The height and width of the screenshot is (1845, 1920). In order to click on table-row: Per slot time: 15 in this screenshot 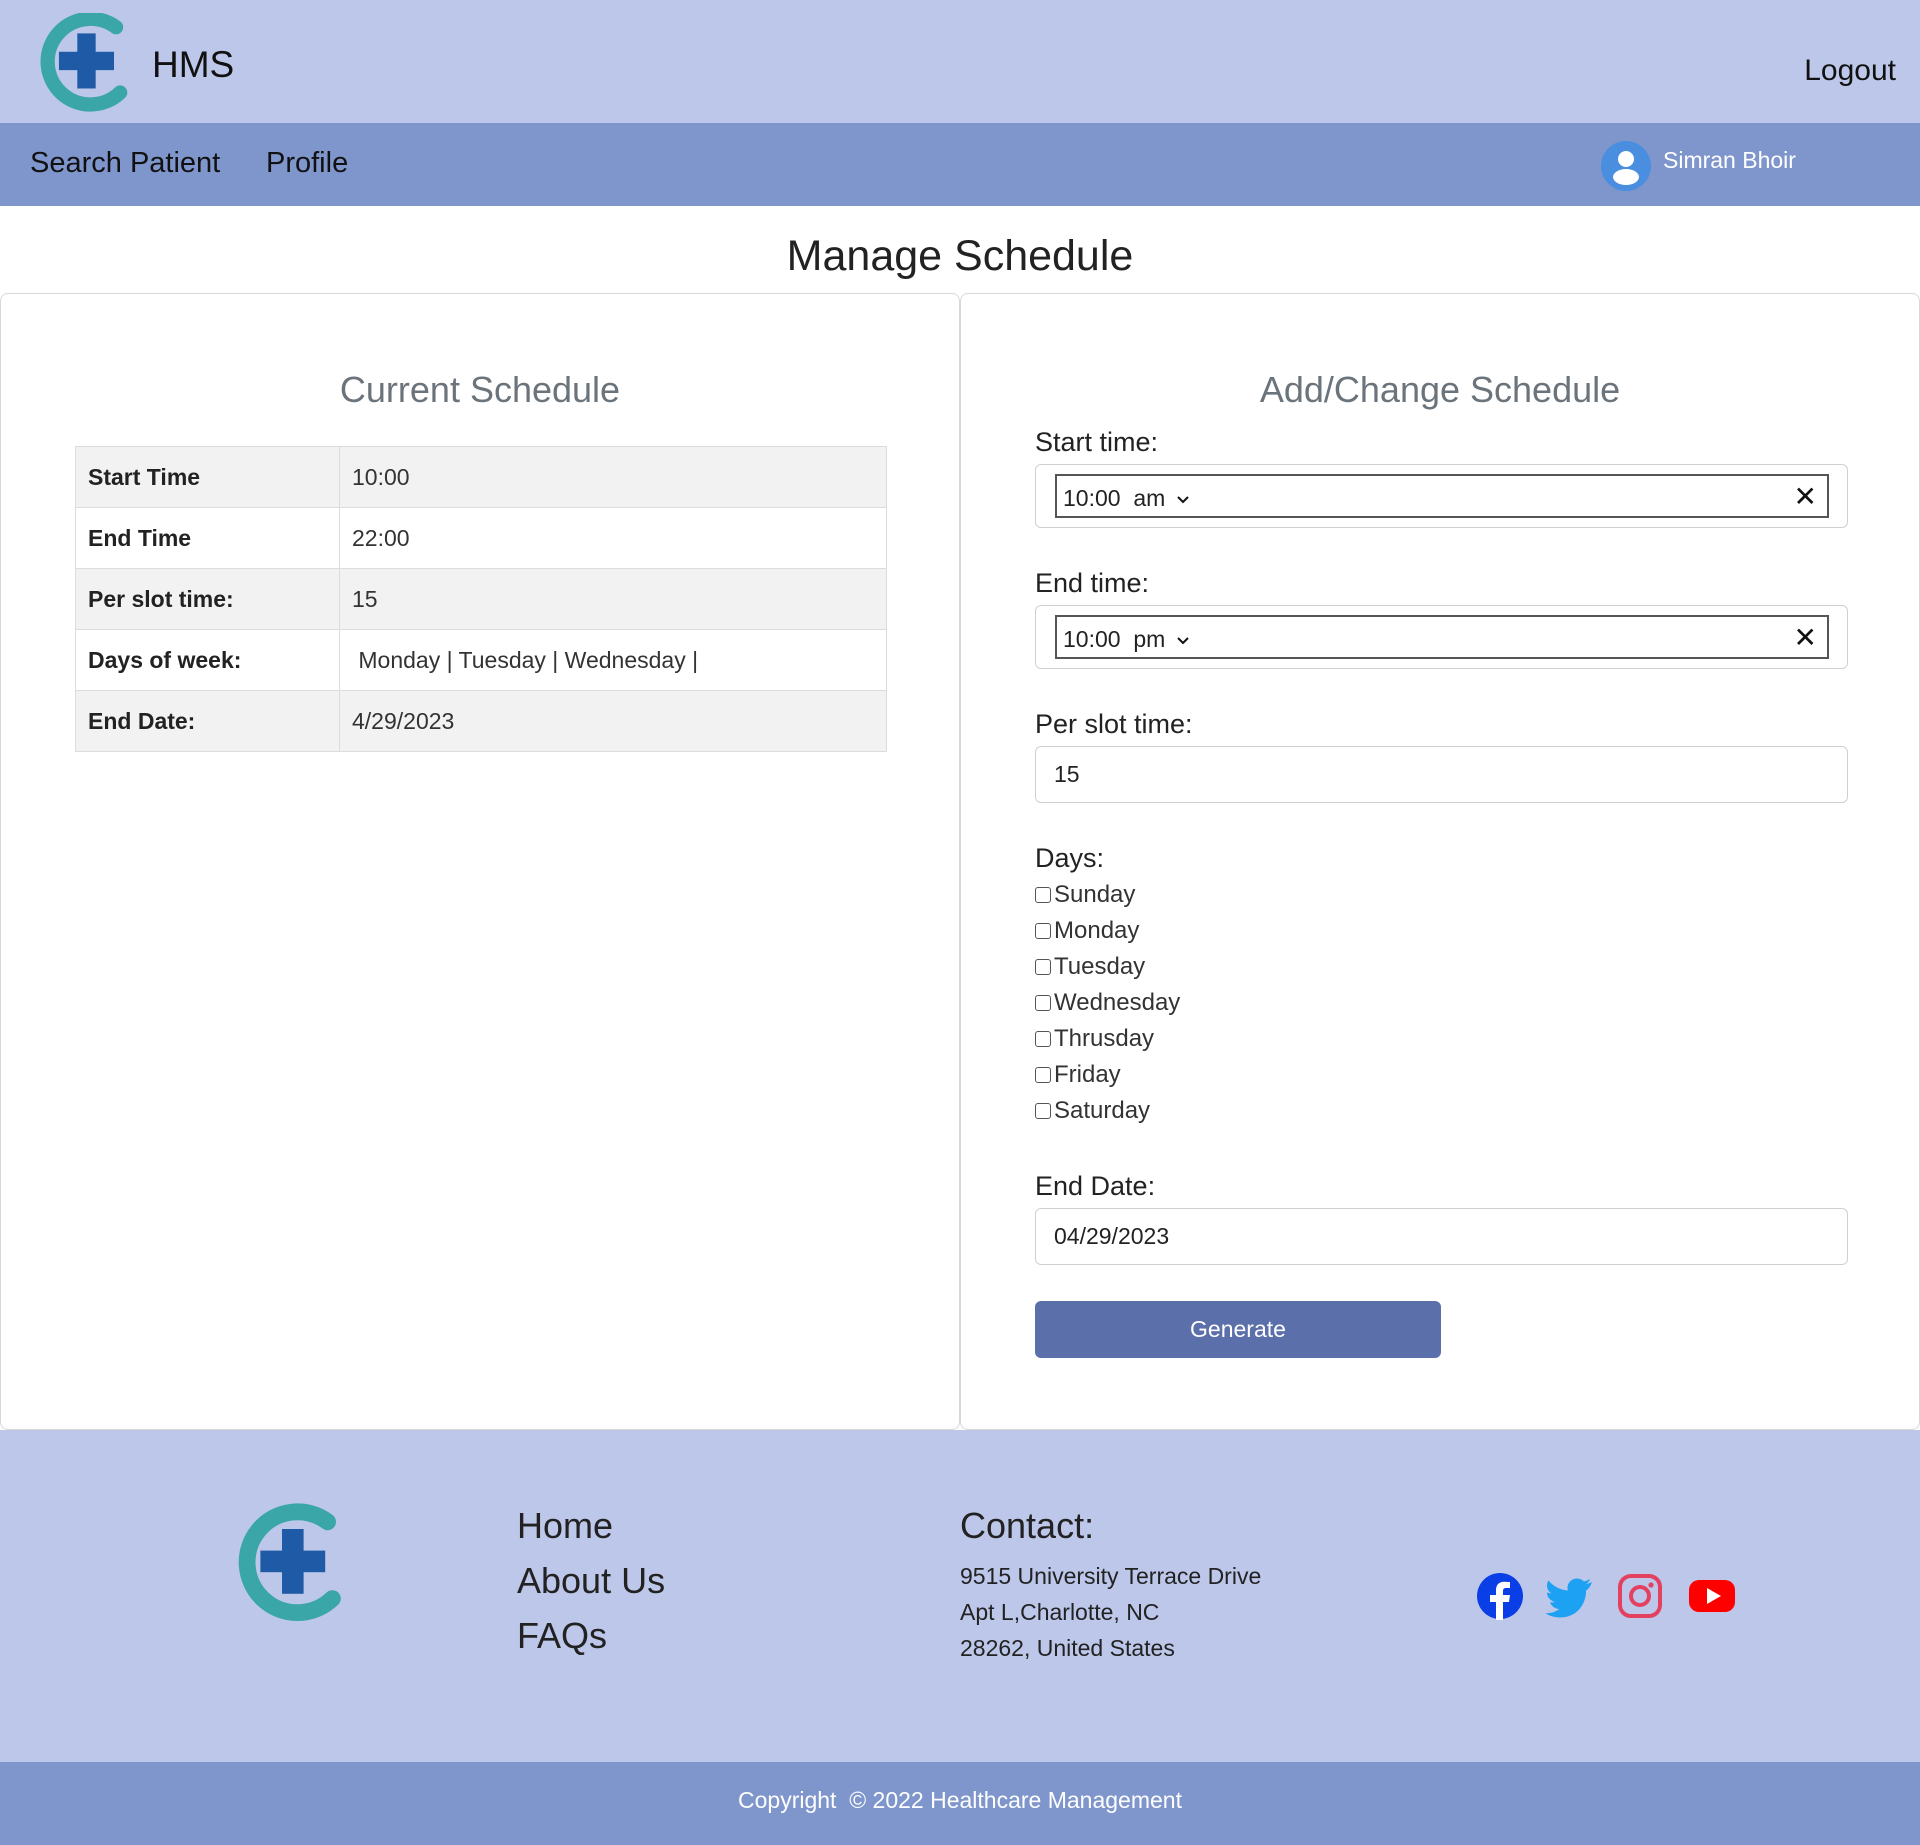, I will do `click(481, 599)`.